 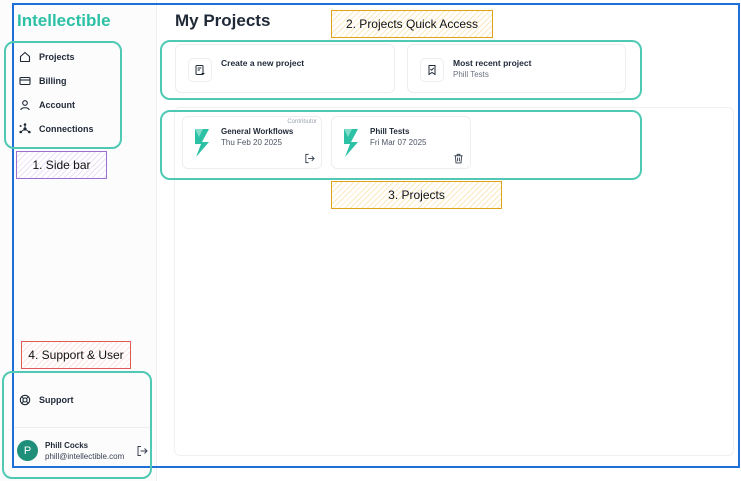 What do you see at coordinates (63, 95) in the screenshot?
I see `sidebar-highlight` at bounding box center [63, 95].